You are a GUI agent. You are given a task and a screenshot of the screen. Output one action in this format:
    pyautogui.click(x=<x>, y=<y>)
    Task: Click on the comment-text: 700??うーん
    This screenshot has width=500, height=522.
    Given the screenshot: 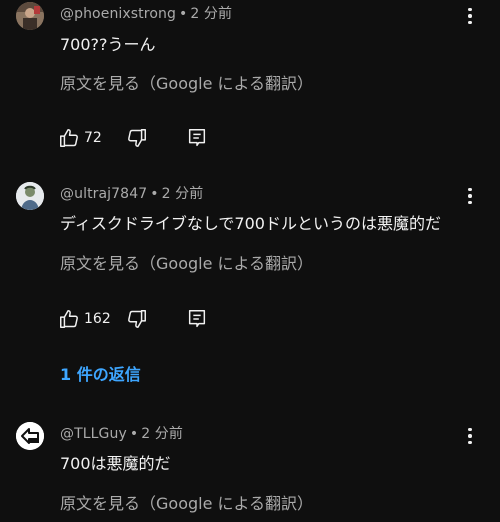 What is the action you would take?
    pyautogui.click(x=108, y=44)
    